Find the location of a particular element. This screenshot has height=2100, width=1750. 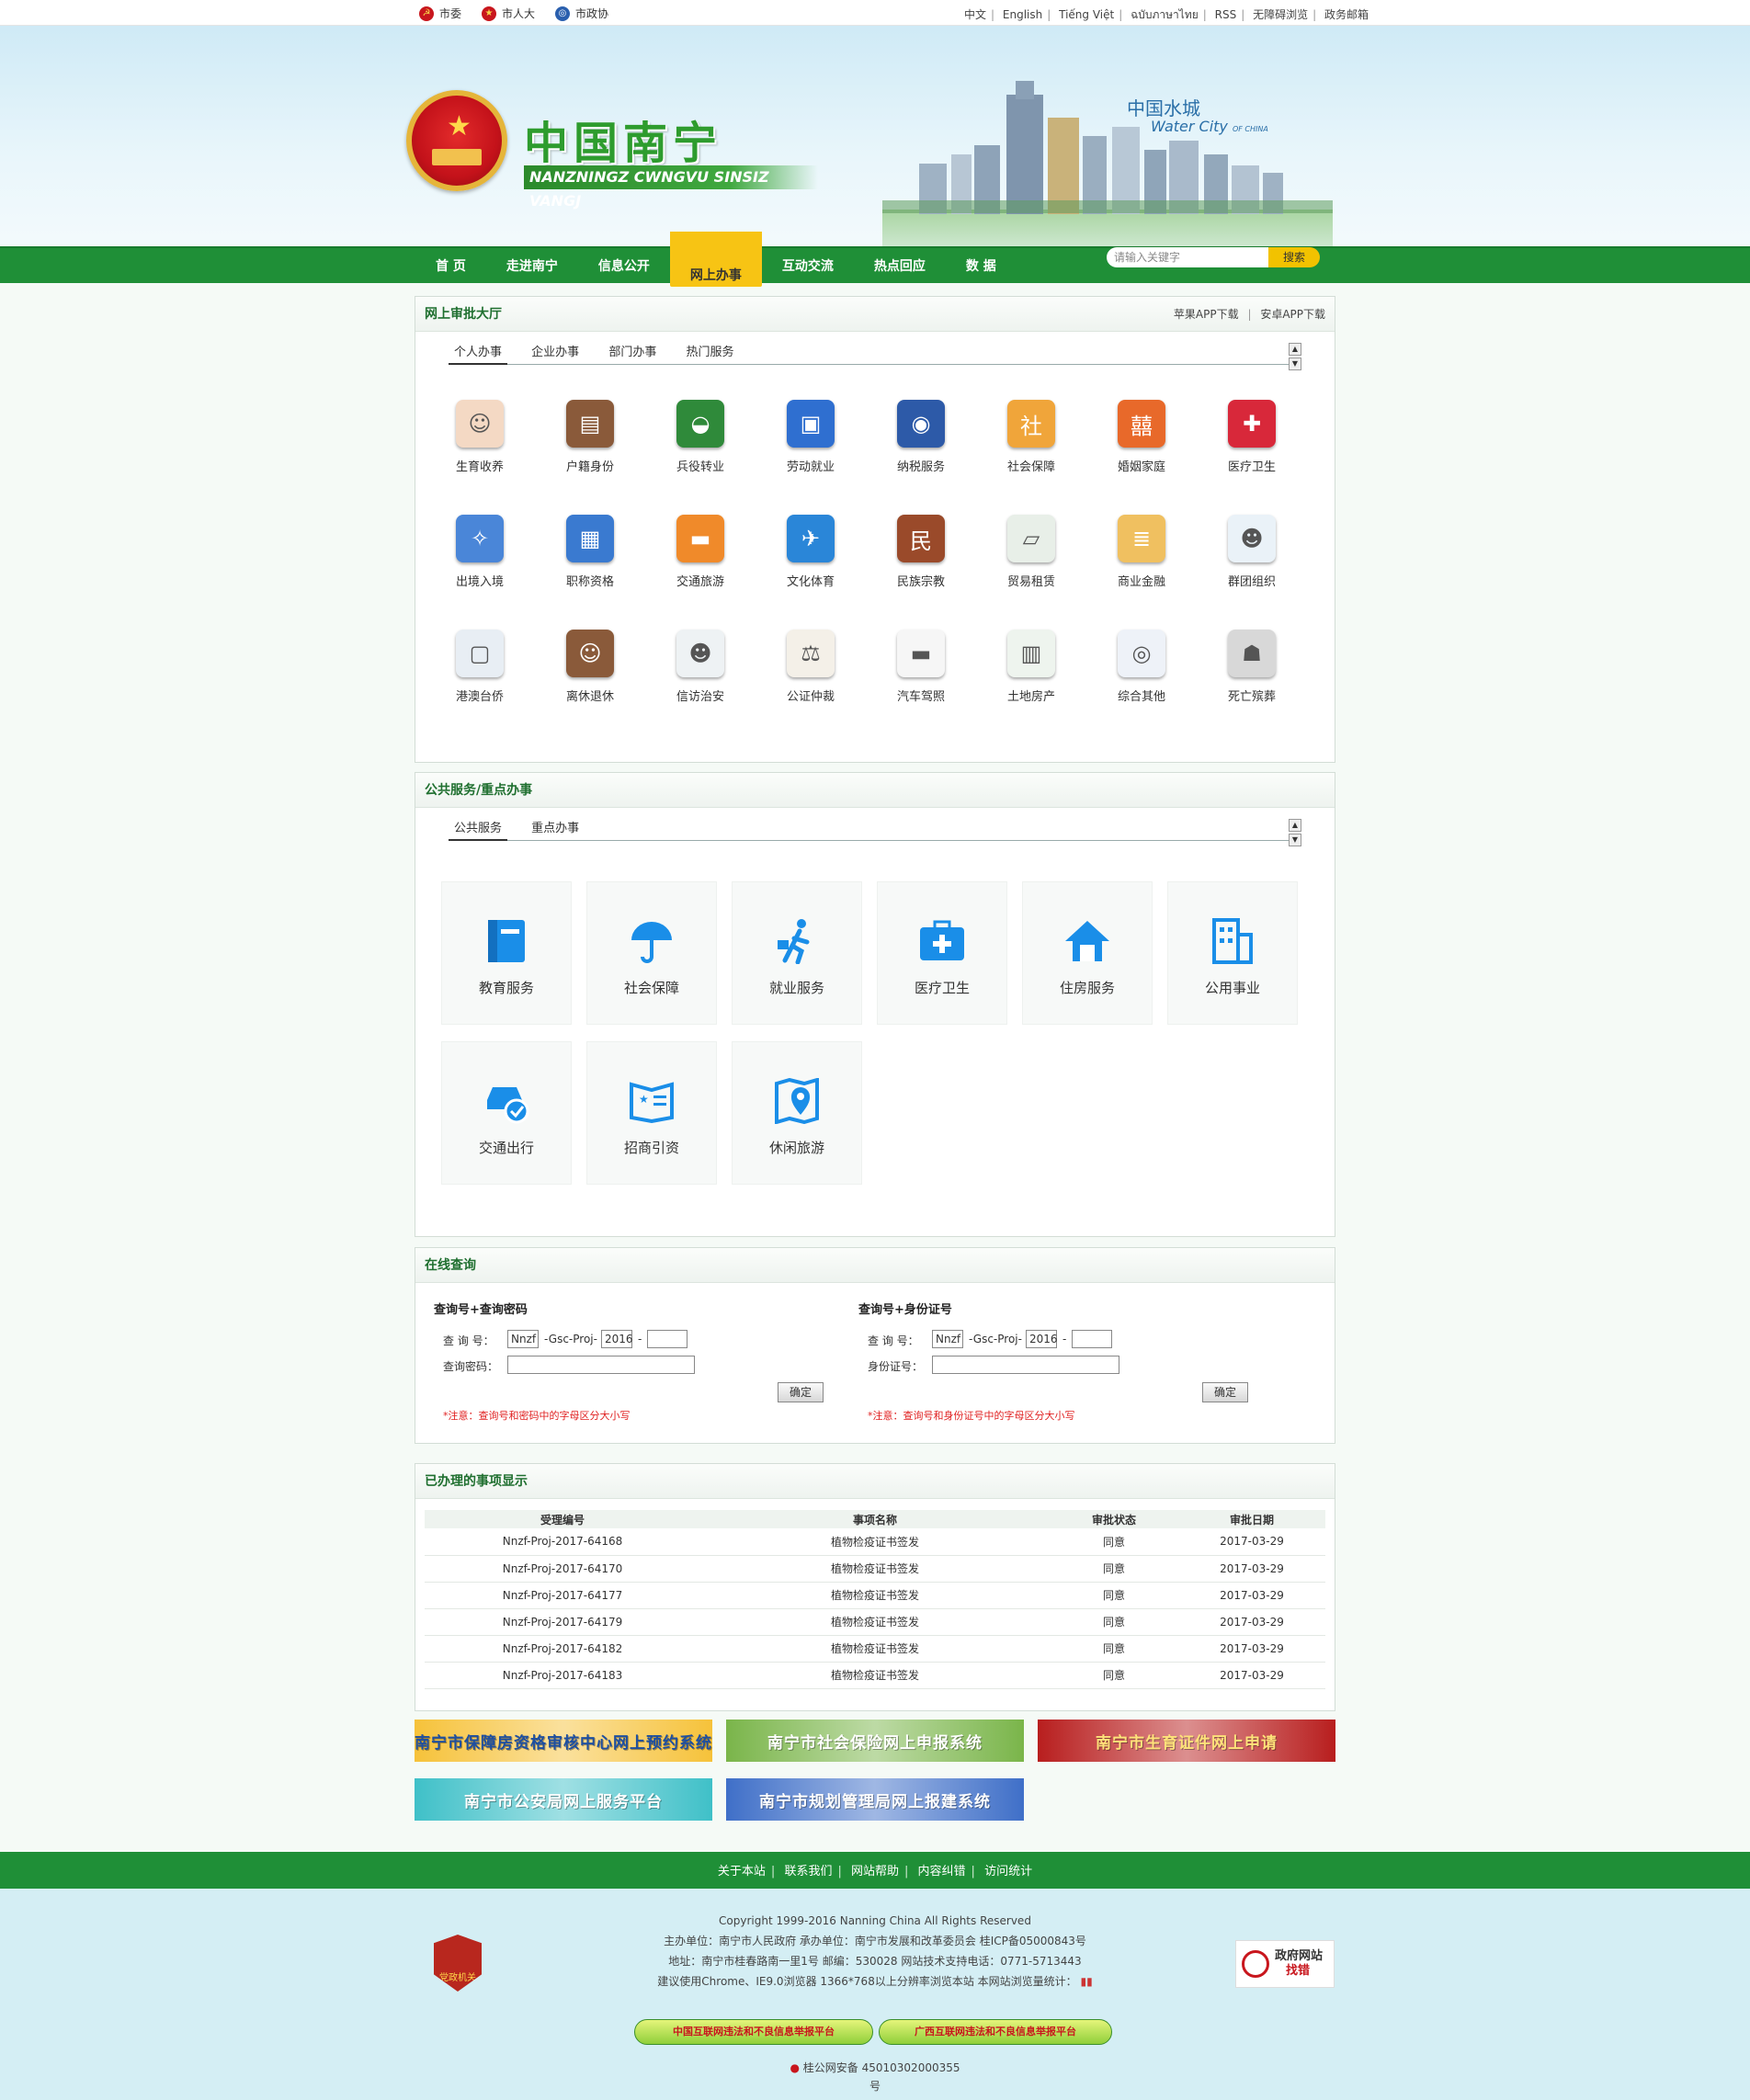

table-row: Nnzf-Proj-2017-64170 植物检疫证书签发 同意 2017-03-29 is located at coordinates (875, 1569).